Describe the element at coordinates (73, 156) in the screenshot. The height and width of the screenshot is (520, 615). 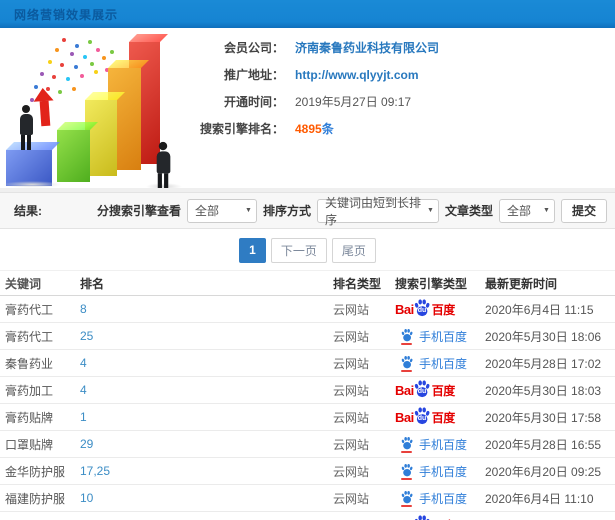
I see `bar-shape-green` at that location.